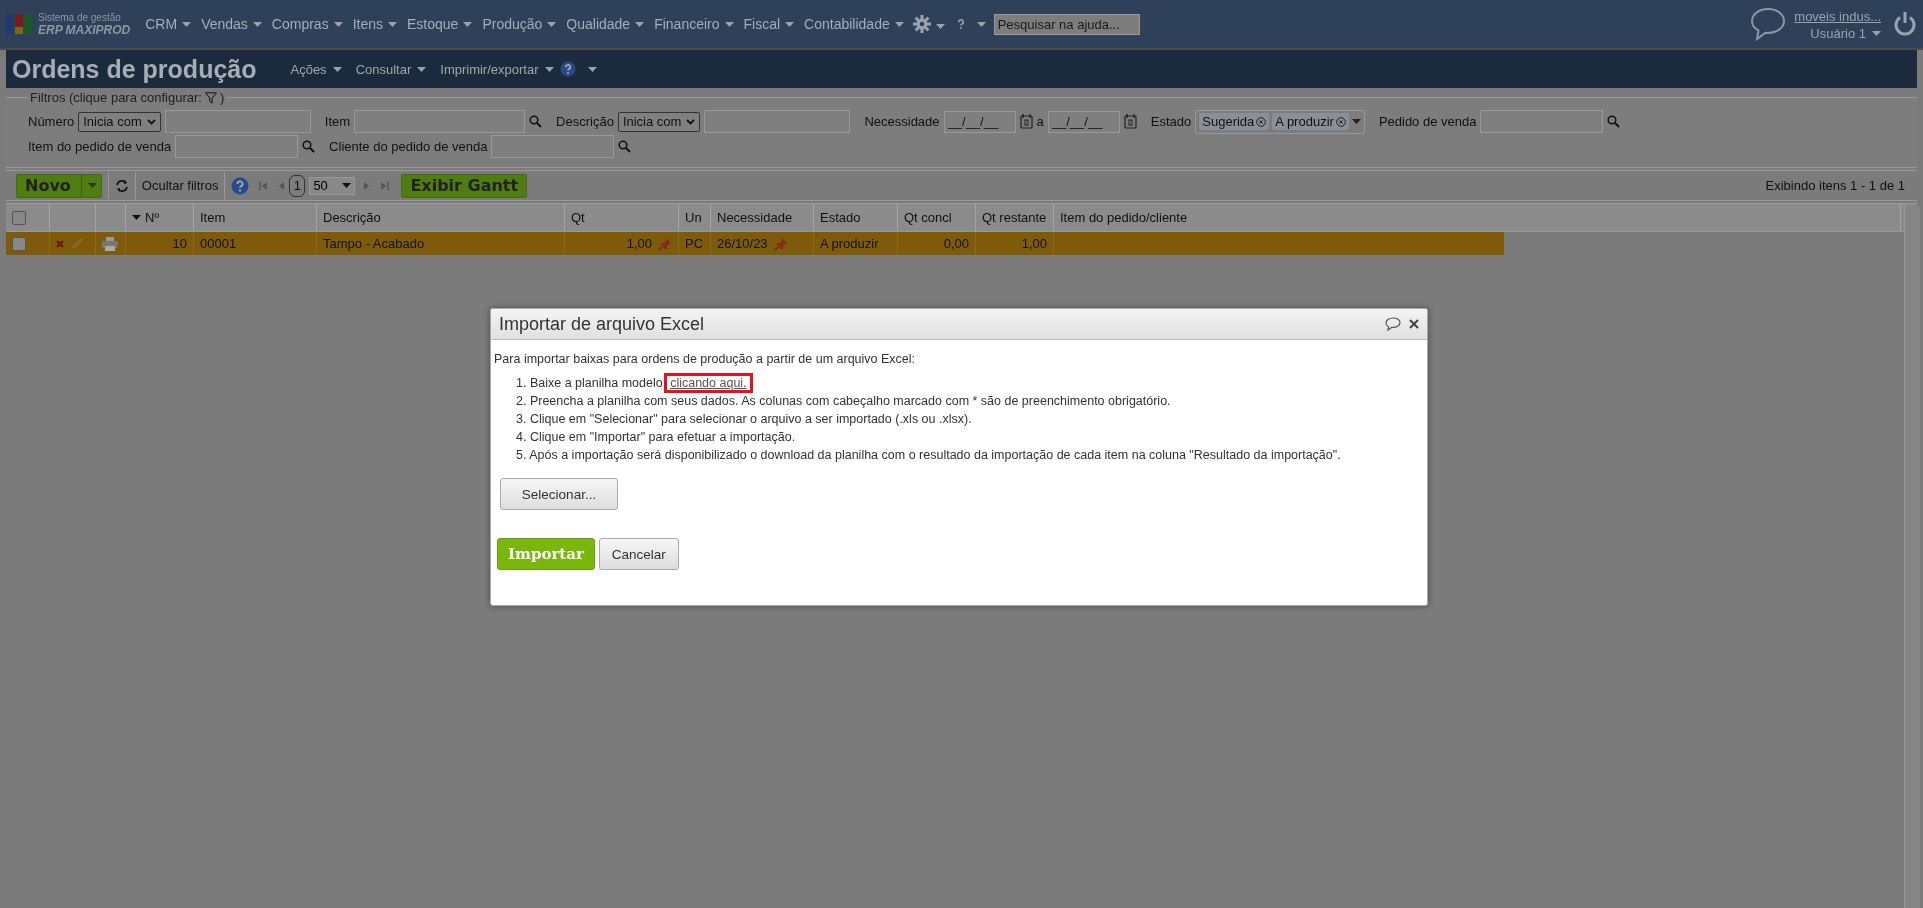  I want to click on filters-legend: Filtros (clique para configurar:, so click(116, 97).